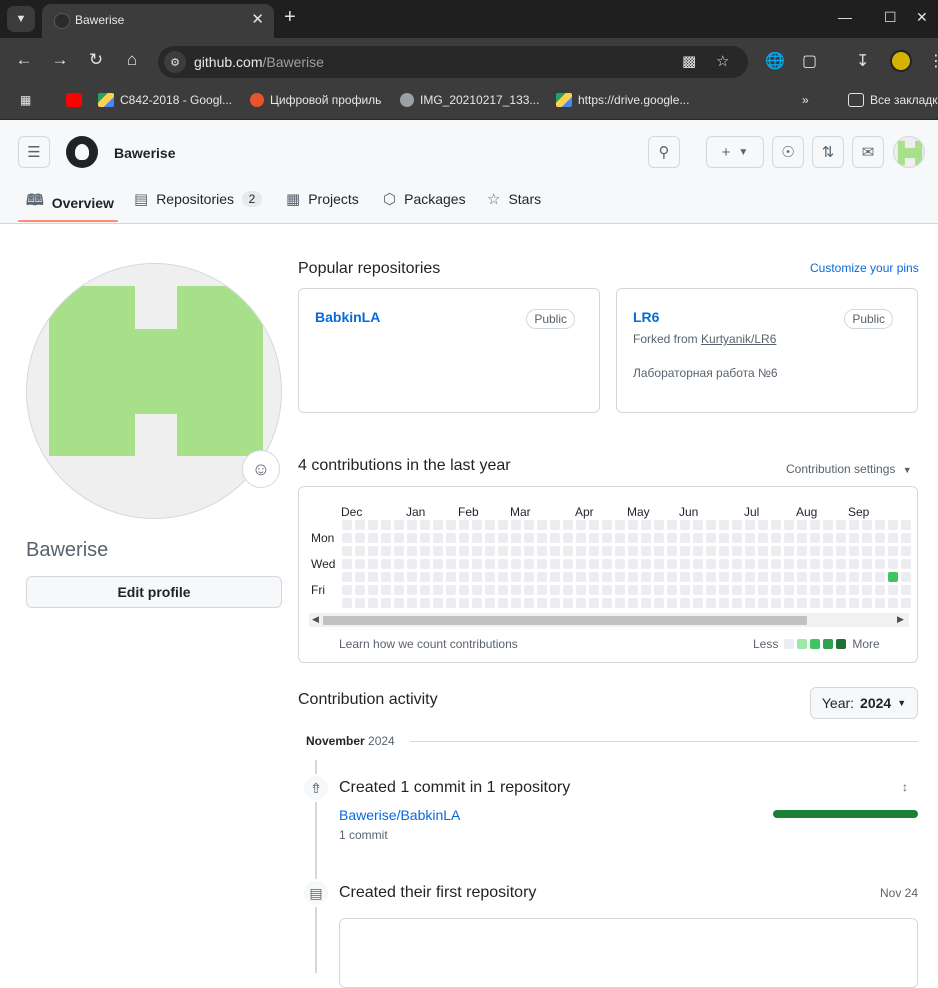 The width and height of the screenshot is (938, 988). I want to click on address-bar: ⚙ github.com/Bawerise ▩ ☆, so click(453, 62).